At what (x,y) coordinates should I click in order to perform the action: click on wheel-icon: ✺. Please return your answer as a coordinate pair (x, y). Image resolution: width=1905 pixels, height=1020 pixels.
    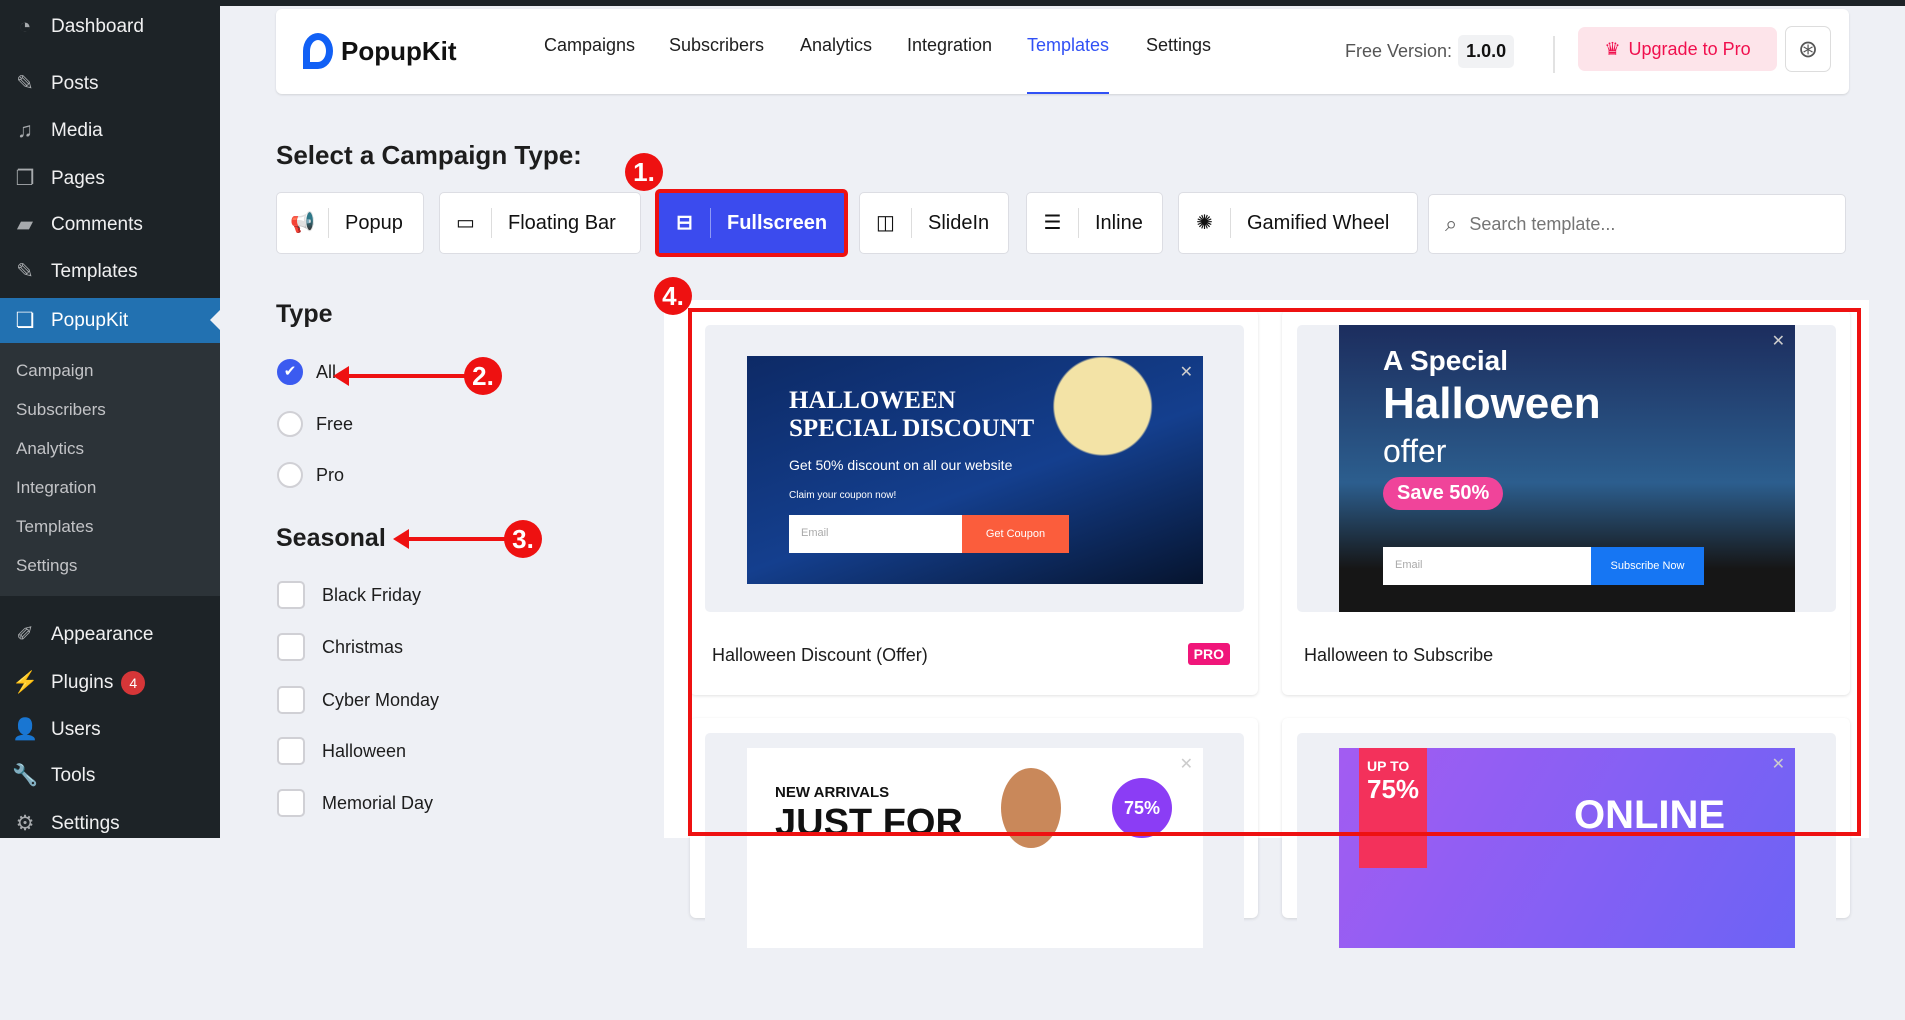
    Looking at the image, I should click on (1205, 223).